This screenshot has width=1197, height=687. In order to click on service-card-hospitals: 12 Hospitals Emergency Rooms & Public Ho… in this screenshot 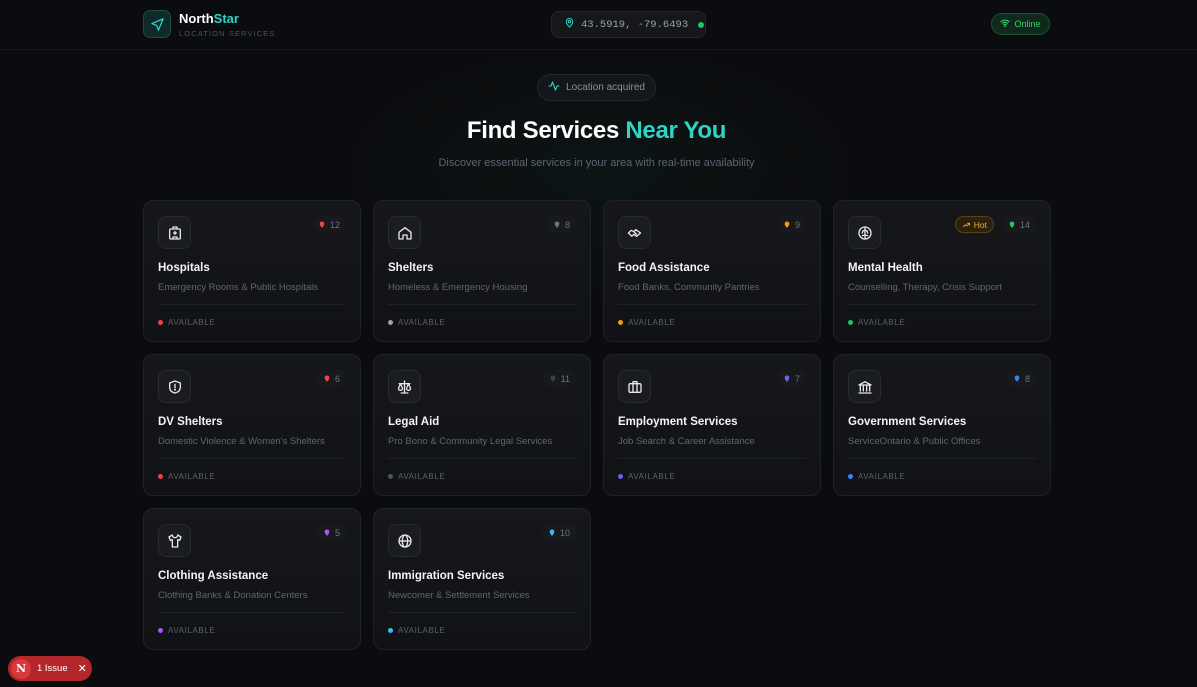, I will do `click(252, 271)`.